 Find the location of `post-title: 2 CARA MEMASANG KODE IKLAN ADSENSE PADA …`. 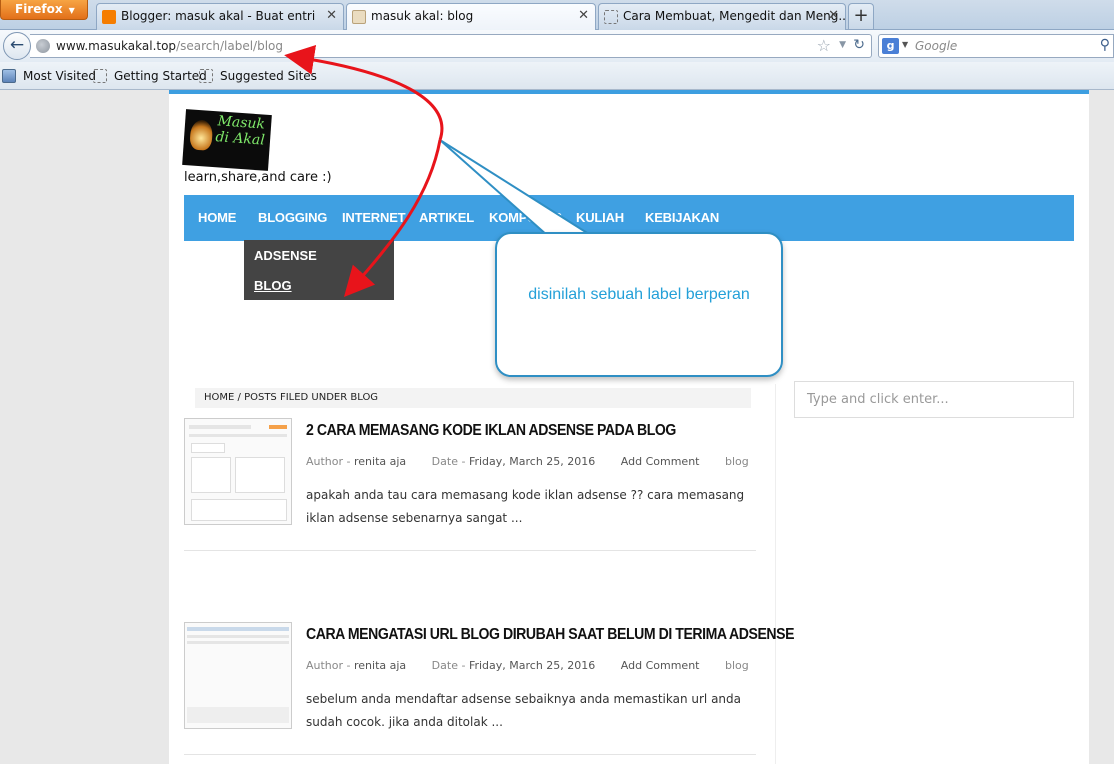

post-title: 2 CARA MEMASANG KODE IKLAN ADSENSE PADA … is located at coordinates (491, 431).